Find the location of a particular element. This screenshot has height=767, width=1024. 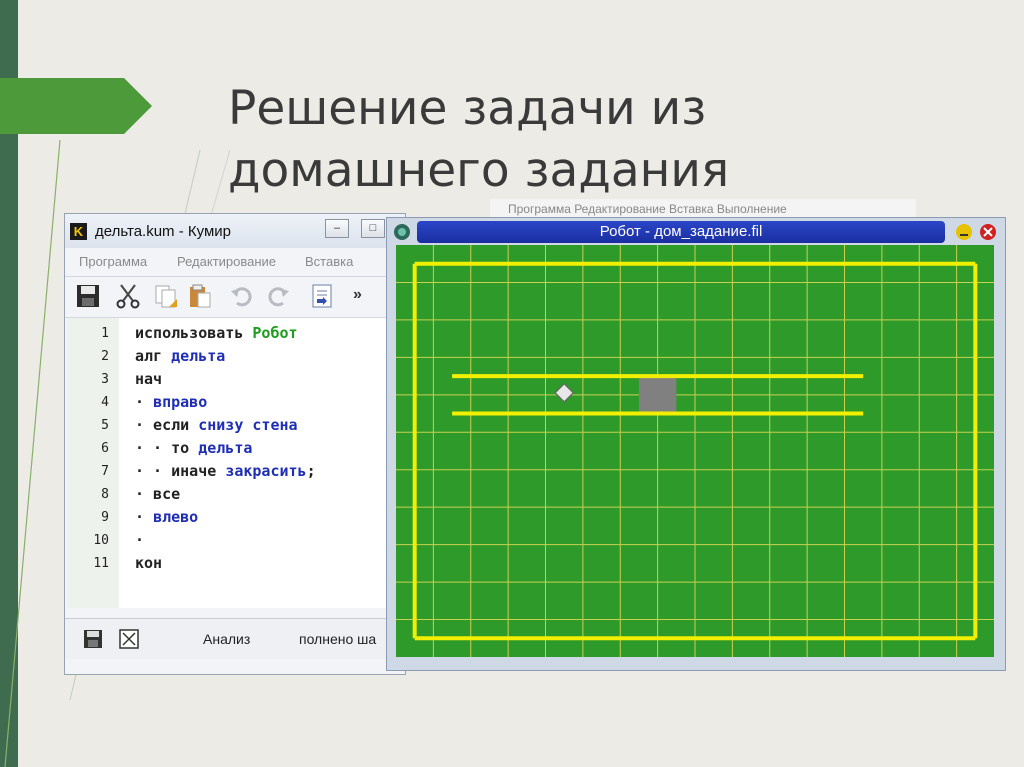

code-token: · · то is located at coordinates (167, 448).